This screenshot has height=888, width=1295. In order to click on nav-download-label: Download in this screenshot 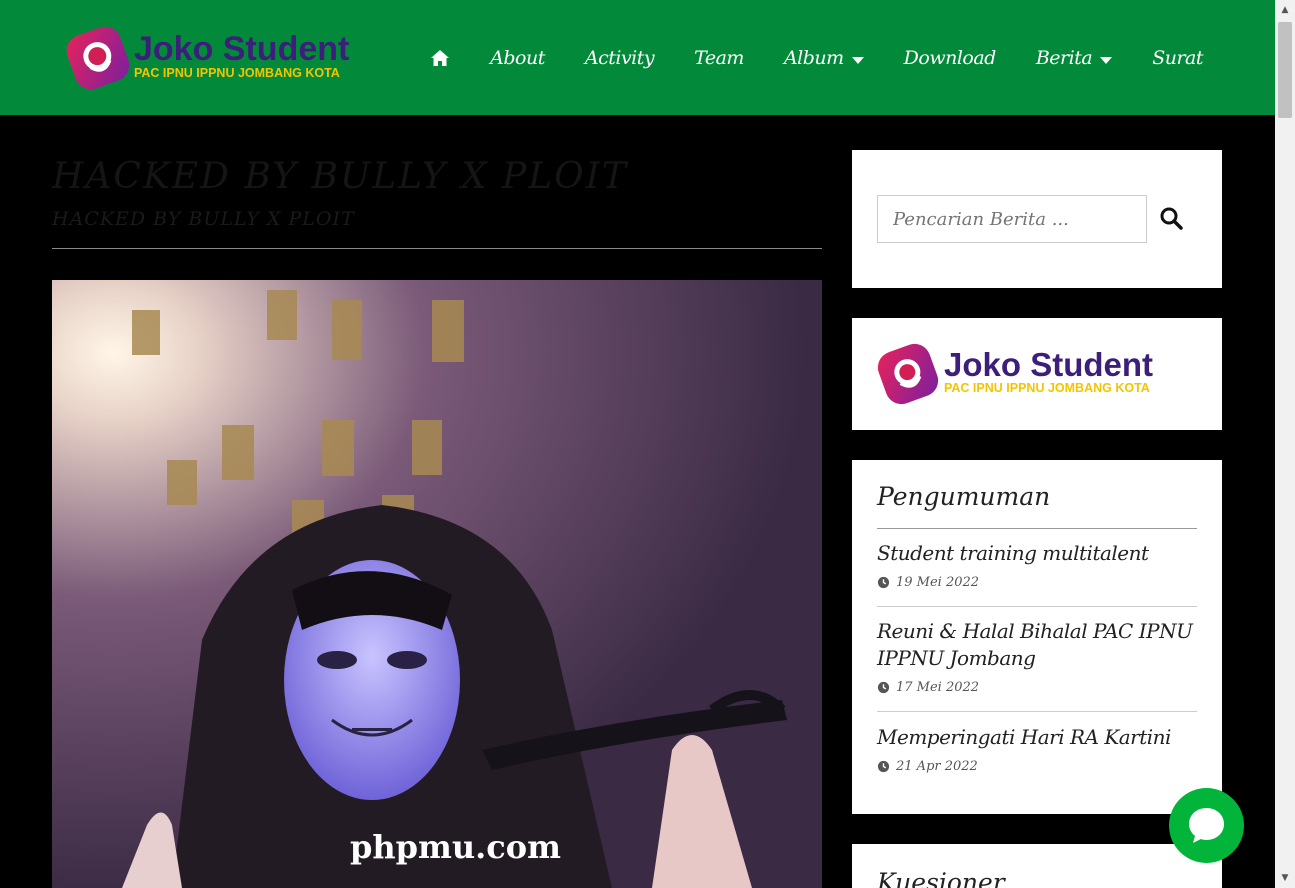, I will do `click(950, 58)`.